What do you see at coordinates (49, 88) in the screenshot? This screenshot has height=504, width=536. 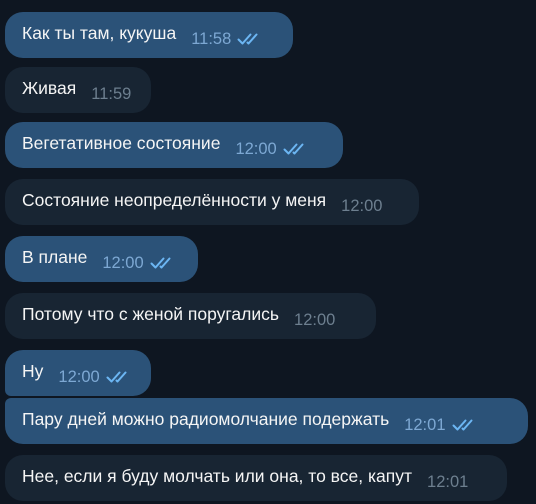 I see `message-text: Живая` at bounding box center [49, 88].